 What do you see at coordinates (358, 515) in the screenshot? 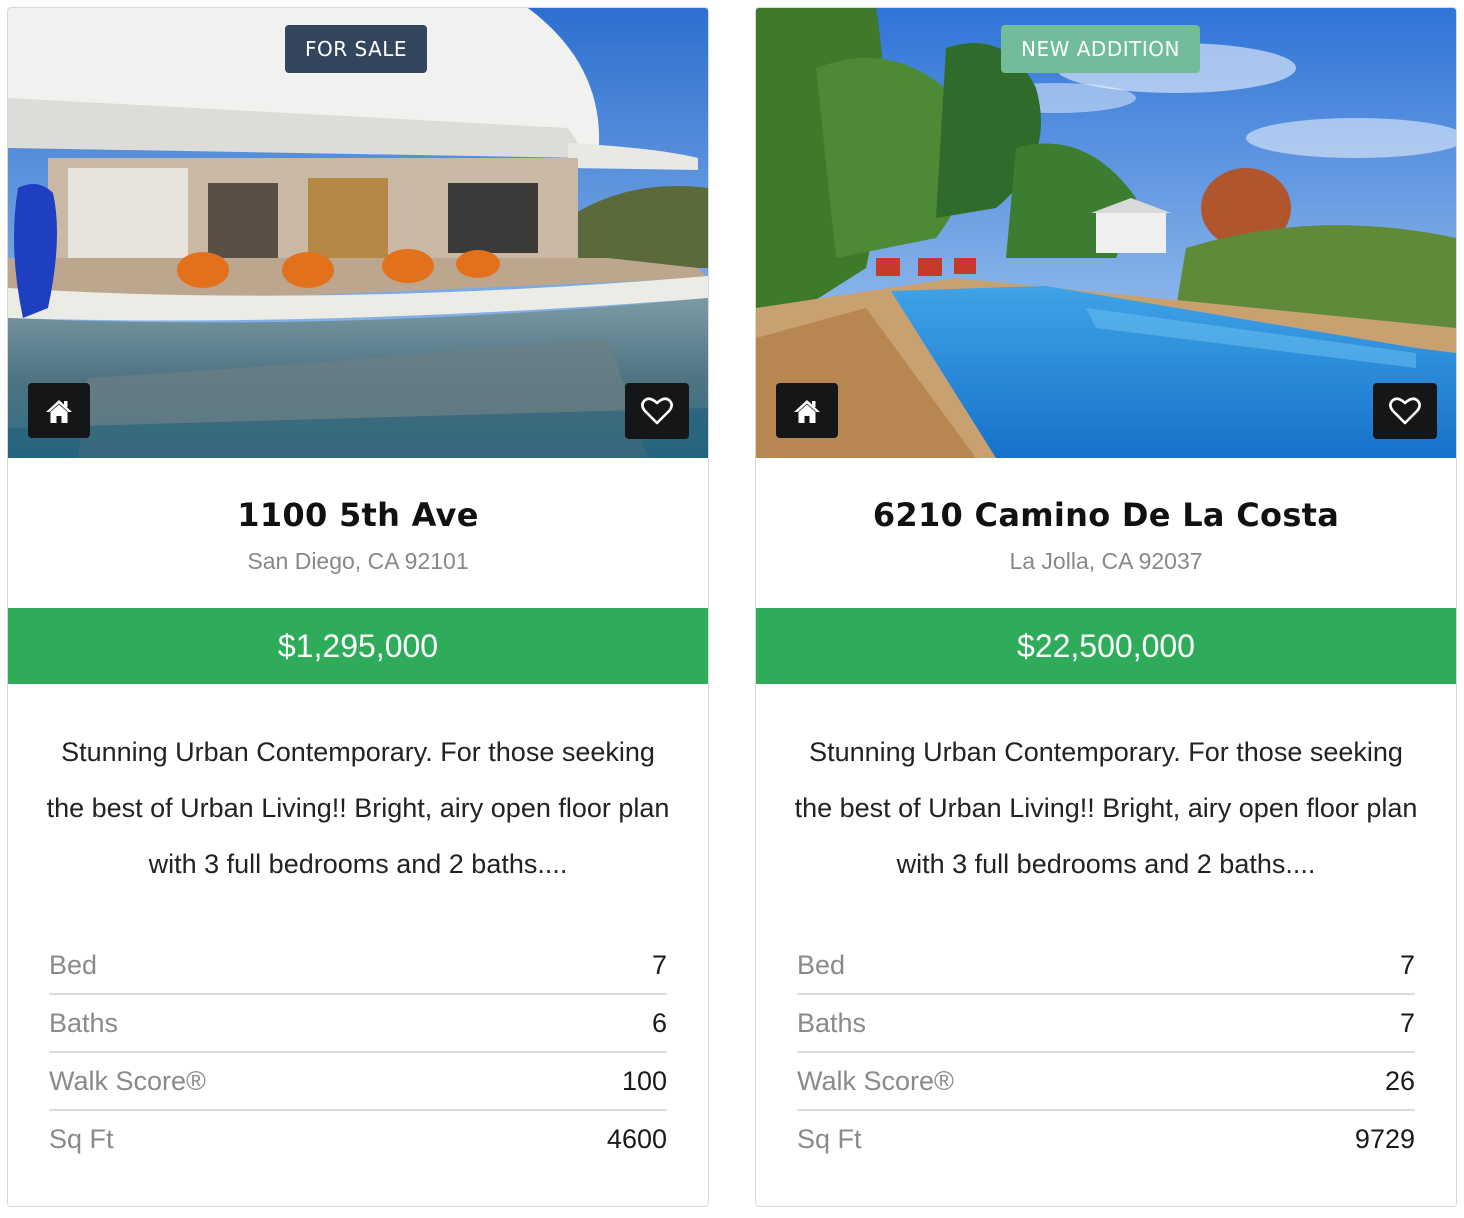
I see `listing-title: 1100 5th Ave` at bounding box center [358, 515].